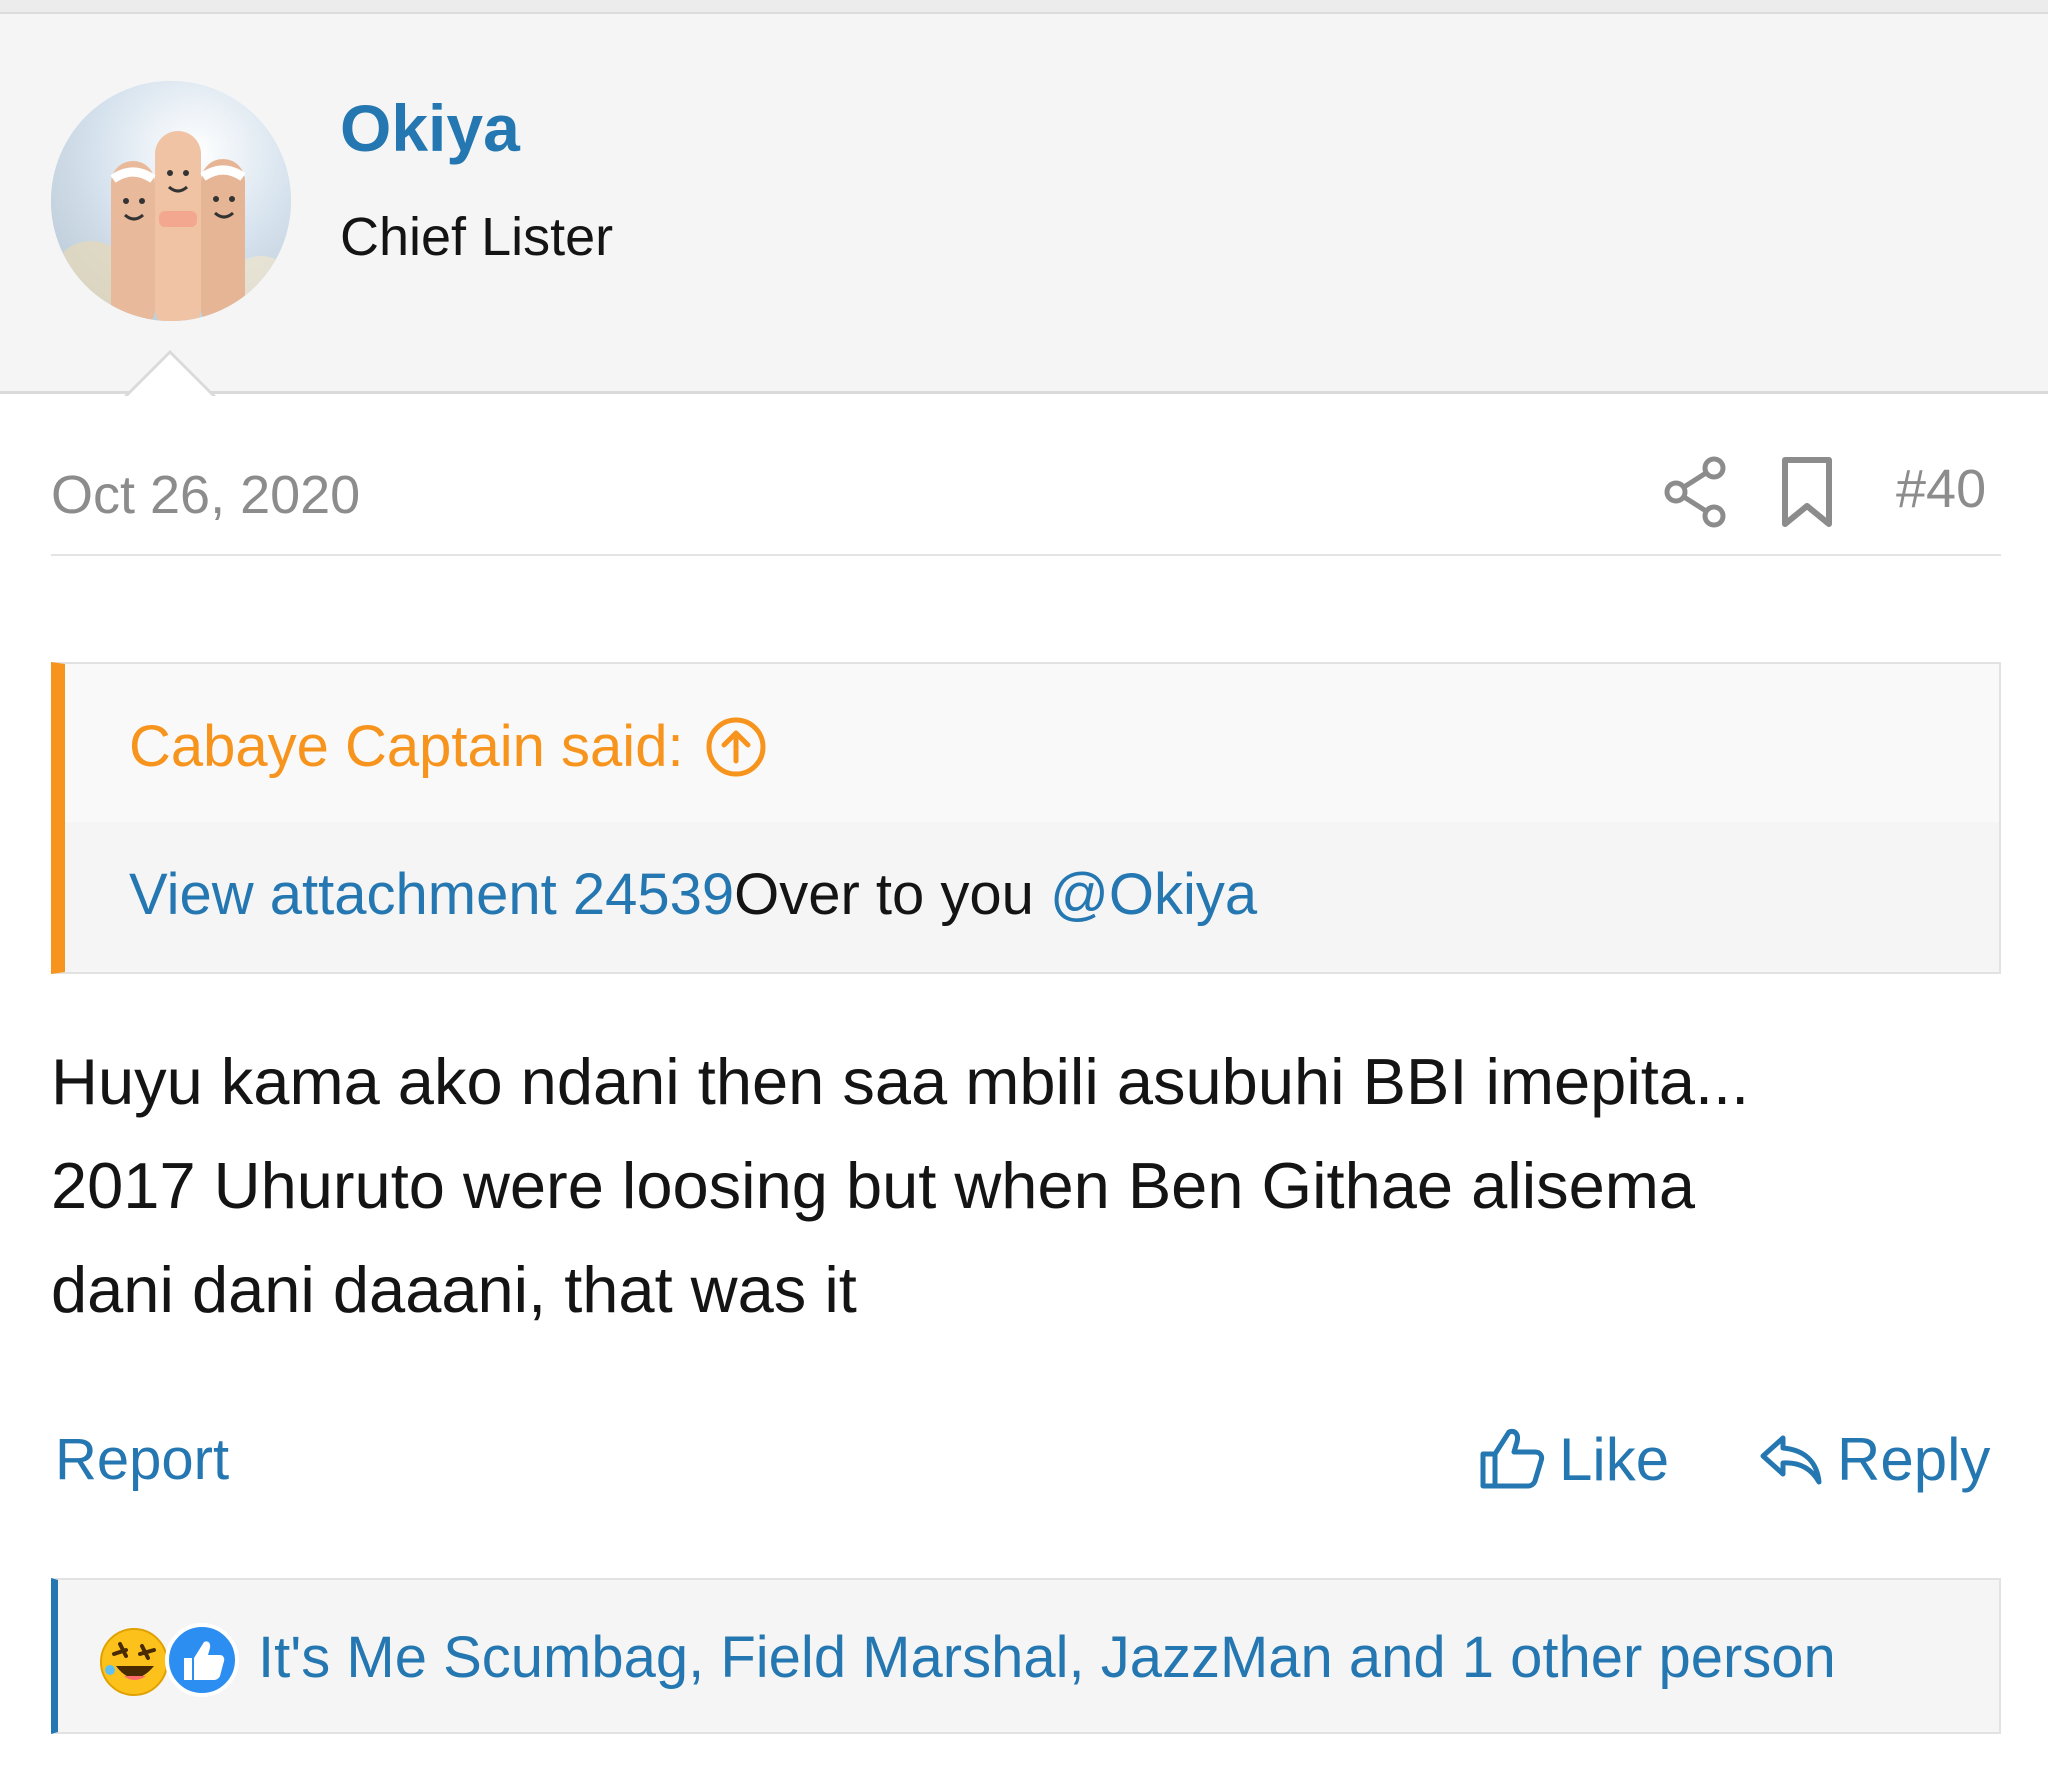  Describe the element at coordinates (454, 1289) in the screenshot. I see `message-line: dani dani daaani, that was it` at that location.